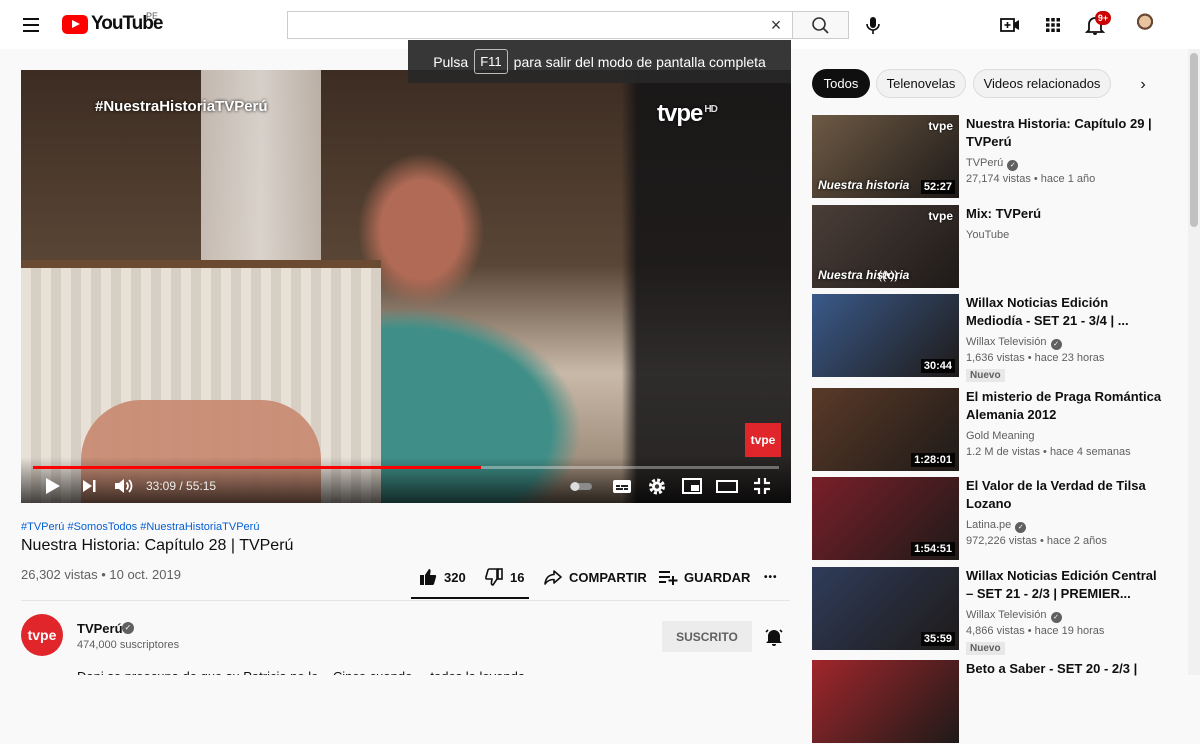 The image size is (1200, 744). Describe the element at coordinates (885, 246) in the screenshot. I see `recommendation-thumbnail: Nuestra historia tvpe ((•))` at that location.